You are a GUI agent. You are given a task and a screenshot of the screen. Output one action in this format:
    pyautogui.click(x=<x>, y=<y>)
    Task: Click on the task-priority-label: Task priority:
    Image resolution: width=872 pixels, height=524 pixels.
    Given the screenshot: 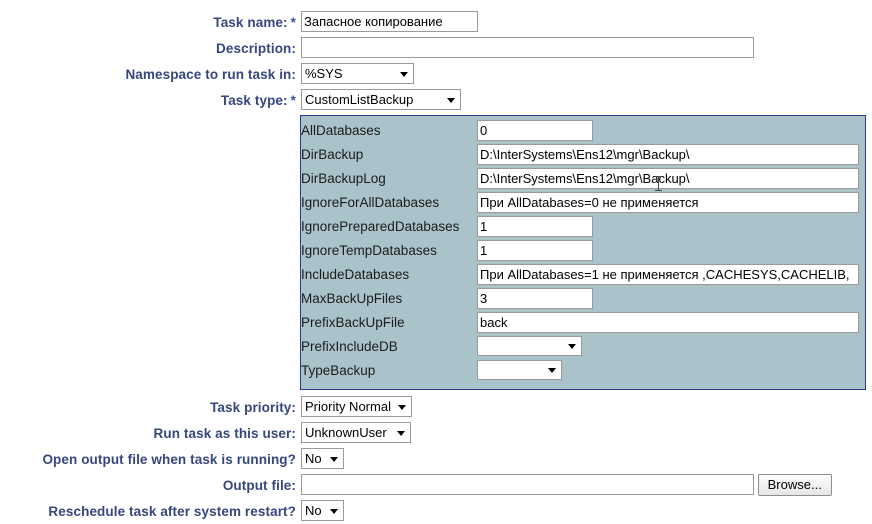 What is the action you would take?
    pyautogui.click(x=253, y=407)
    